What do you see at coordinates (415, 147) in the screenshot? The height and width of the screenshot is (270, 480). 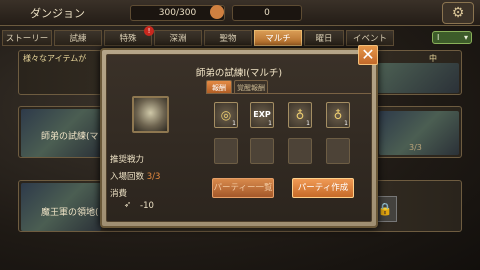 I see `entry-progress: 3/3` at bounding box center [415, 147].